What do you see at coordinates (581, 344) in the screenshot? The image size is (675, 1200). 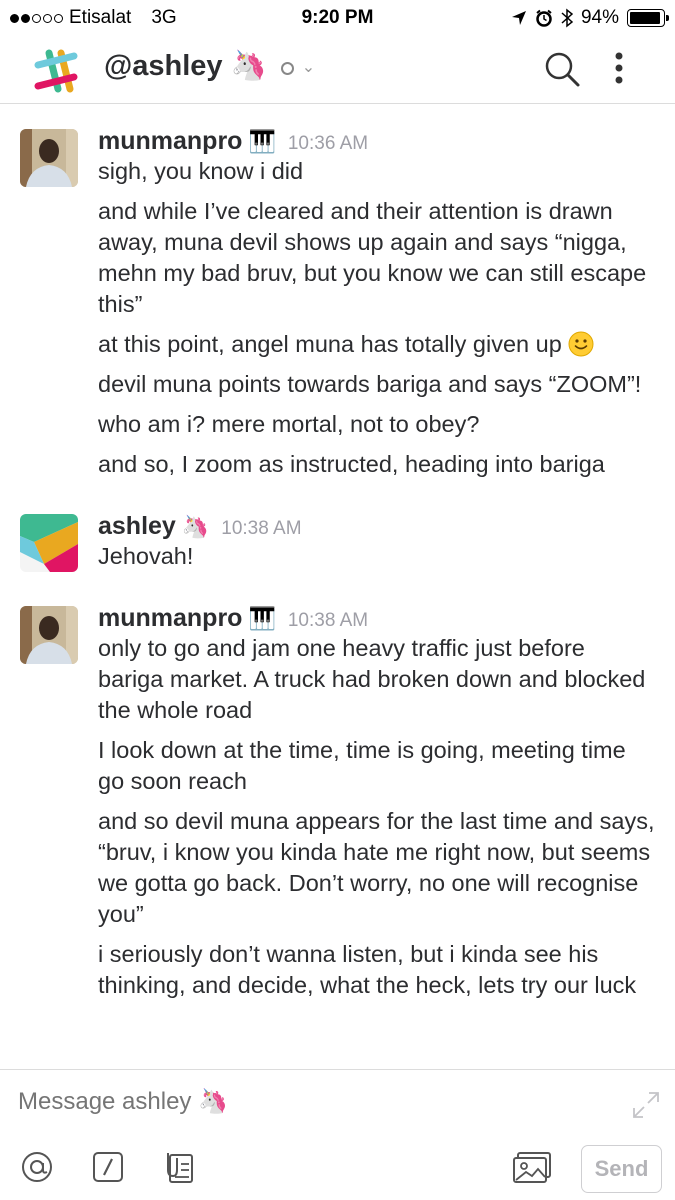 I see `smiling-face-icon` at bounding box center [581, 344].